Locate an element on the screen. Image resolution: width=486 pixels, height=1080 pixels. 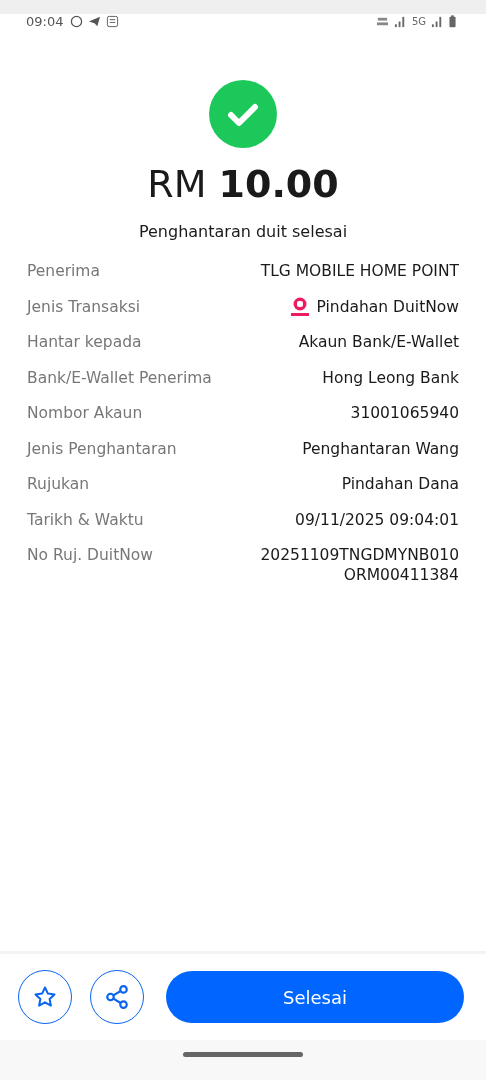
detail-value: Pindahan Dana is located at coordinates (400, 484).